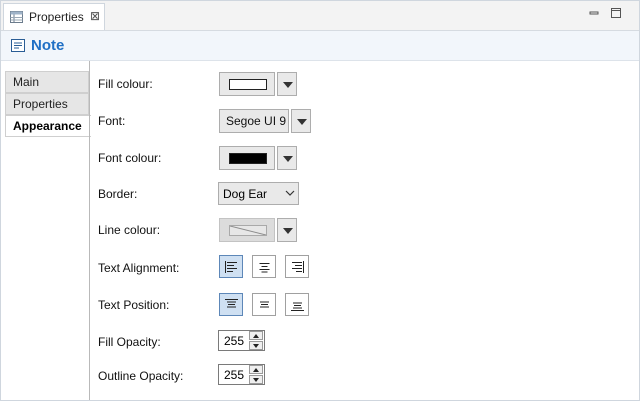  Describe the element at coordinates (129, 342) in the screenshot. I see `fill-opacity-label: Fill Opacity:` at that location.